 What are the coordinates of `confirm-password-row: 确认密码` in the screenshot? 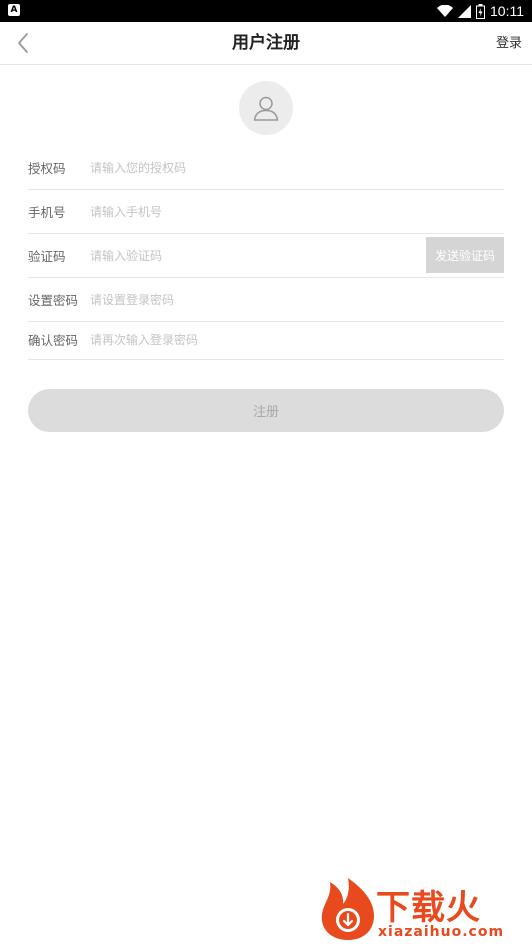 It's located at (266, 340).